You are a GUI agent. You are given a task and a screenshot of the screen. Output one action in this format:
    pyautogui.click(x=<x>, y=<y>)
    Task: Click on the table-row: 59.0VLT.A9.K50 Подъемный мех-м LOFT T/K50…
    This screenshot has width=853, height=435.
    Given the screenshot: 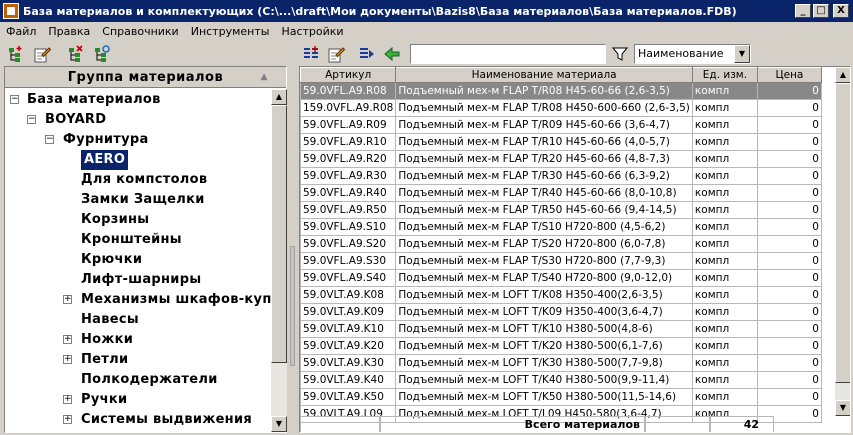 What is the action you would take?
    pyautogui.click(x=561, y=397)
    